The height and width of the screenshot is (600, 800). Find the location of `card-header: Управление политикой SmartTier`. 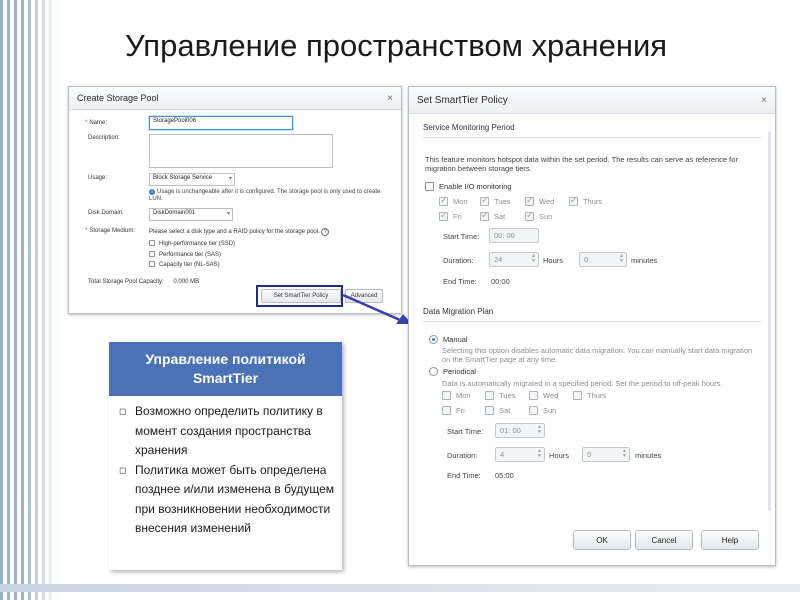

card-header: Управление политикой SmartTier is located at coordinates (225, 369).